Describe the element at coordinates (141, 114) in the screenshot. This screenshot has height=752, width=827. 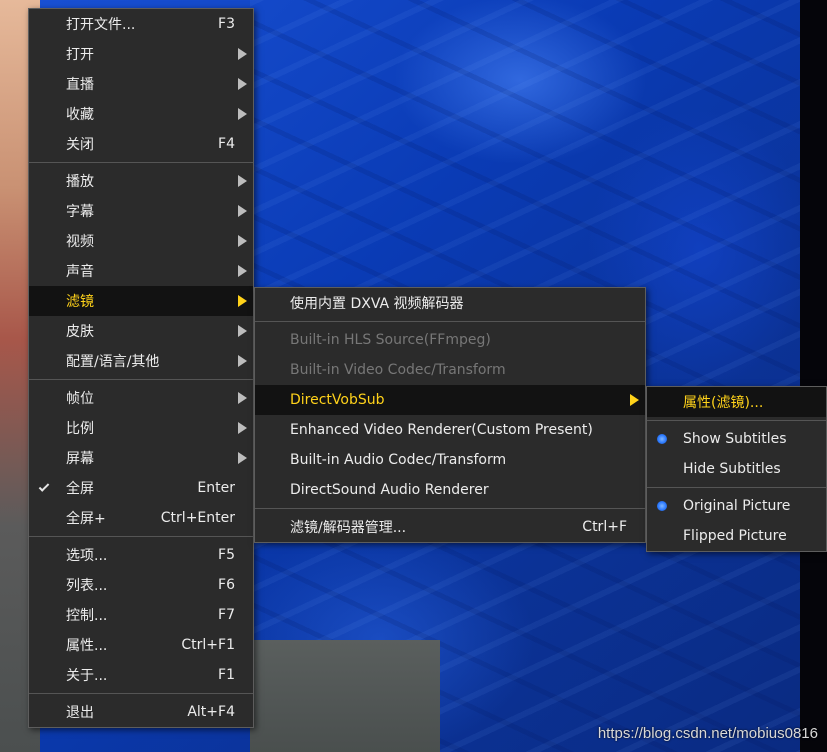
I see `menu-item-favorites: 收藏` at that location.